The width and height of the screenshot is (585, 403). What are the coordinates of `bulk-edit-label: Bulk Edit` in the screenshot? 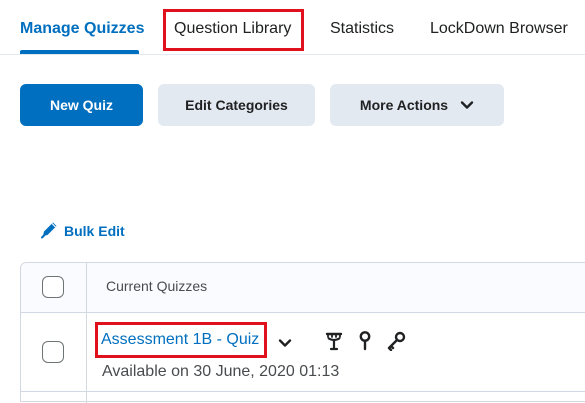 It's located at (94, 230).